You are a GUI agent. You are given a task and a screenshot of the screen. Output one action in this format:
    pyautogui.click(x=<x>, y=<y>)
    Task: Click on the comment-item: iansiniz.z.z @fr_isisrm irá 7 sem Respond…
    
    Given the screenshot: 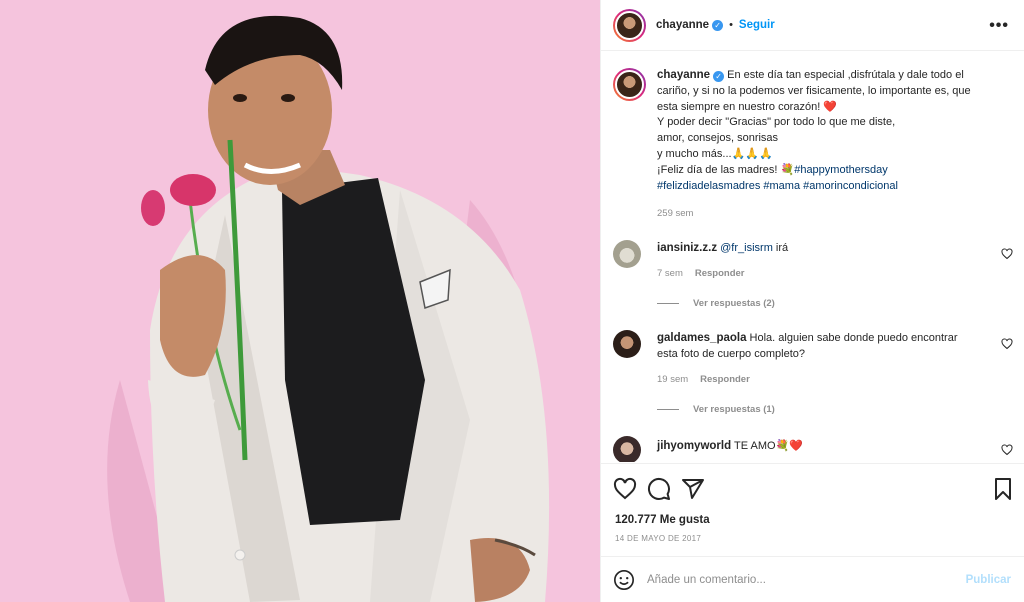 What is the action you would take?
    pyautogui.click(x=813, y=274)
    